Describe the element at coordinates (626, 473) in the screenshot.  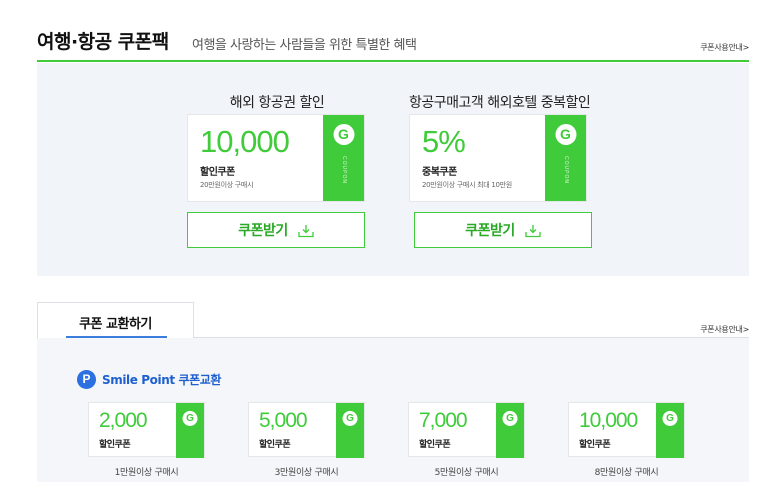
I see `coupon-condition: 8만원이상 구매시` at that location.